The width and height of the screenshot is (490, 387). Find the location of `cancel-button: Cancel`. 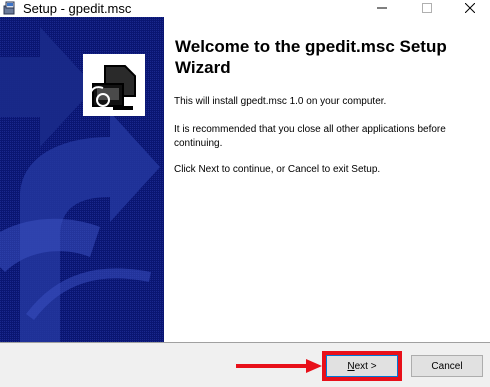

cancel-button: Cancel is located at coordinates (447, 366).